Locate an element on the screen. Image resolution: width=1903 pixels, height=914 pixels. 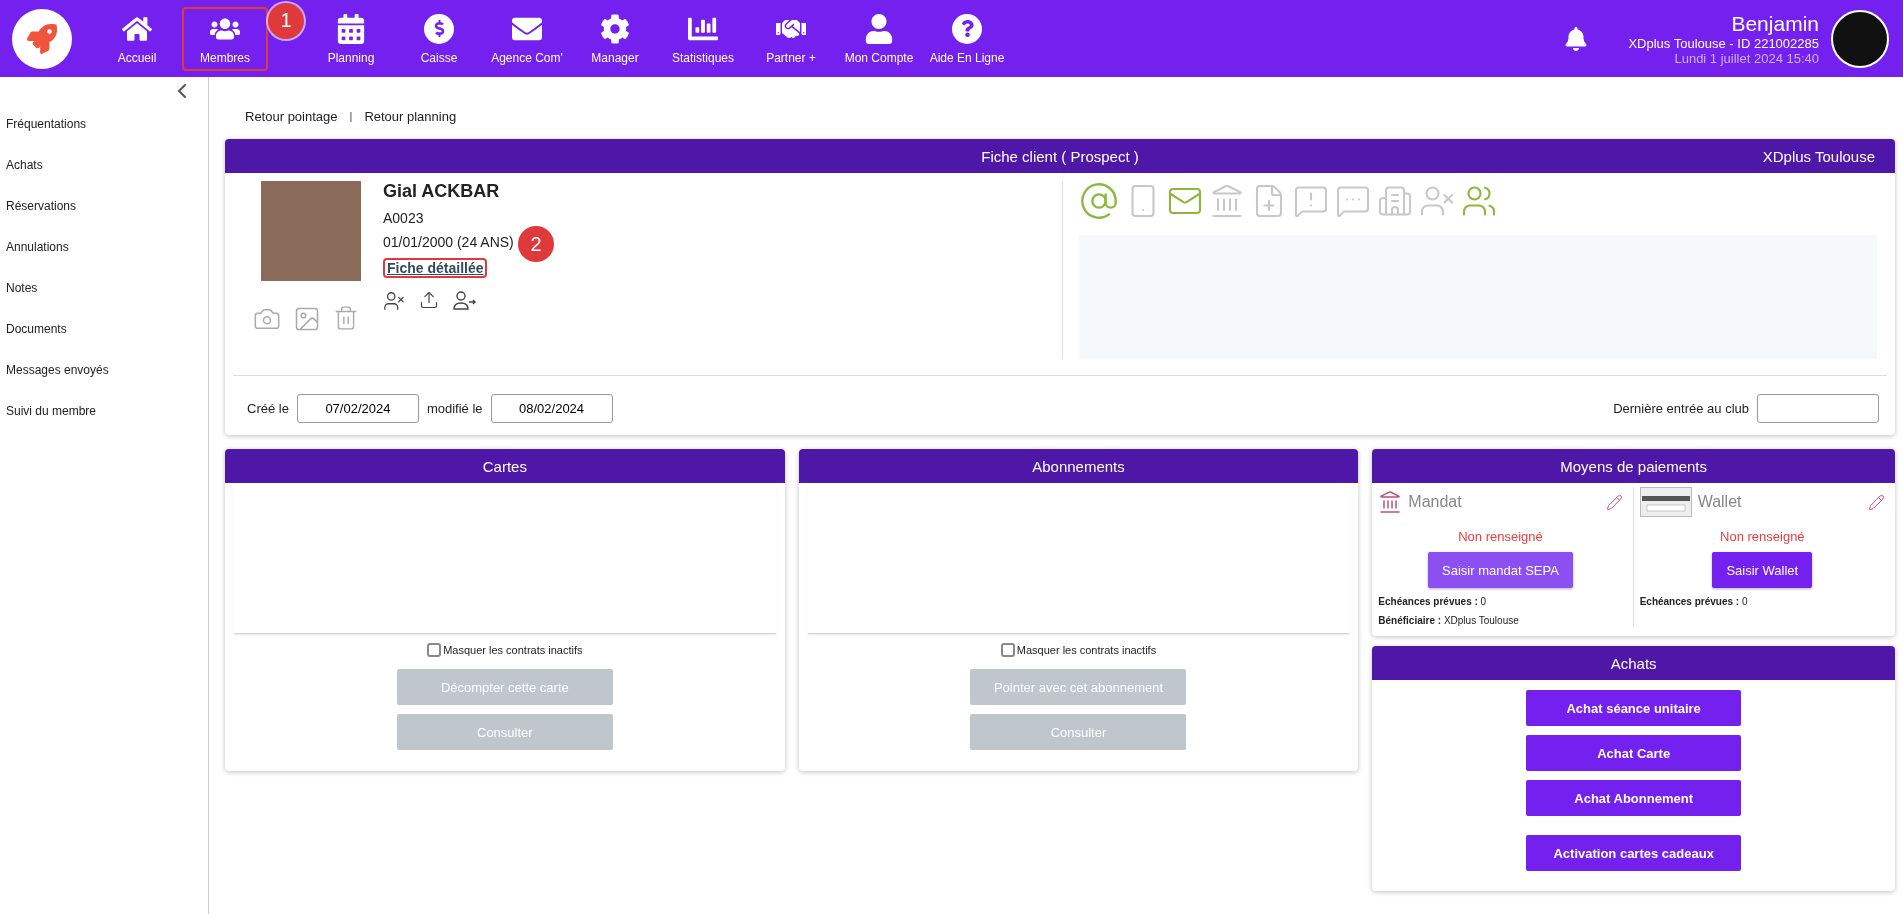
user-icon is located at coordinates (879, 28).